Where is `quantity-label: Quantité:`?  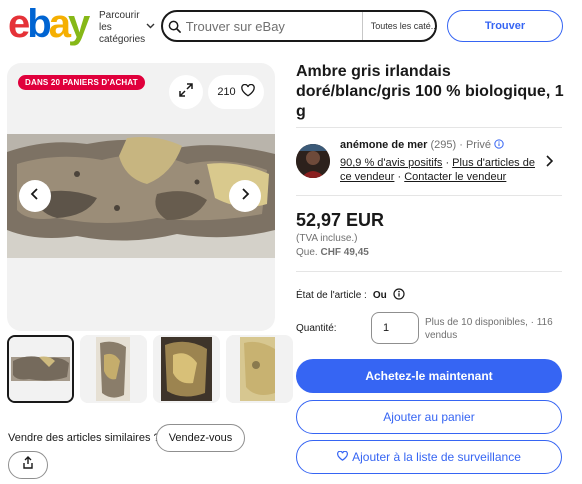
quantity-label: Quantité: is located at coordinates (316, 328).